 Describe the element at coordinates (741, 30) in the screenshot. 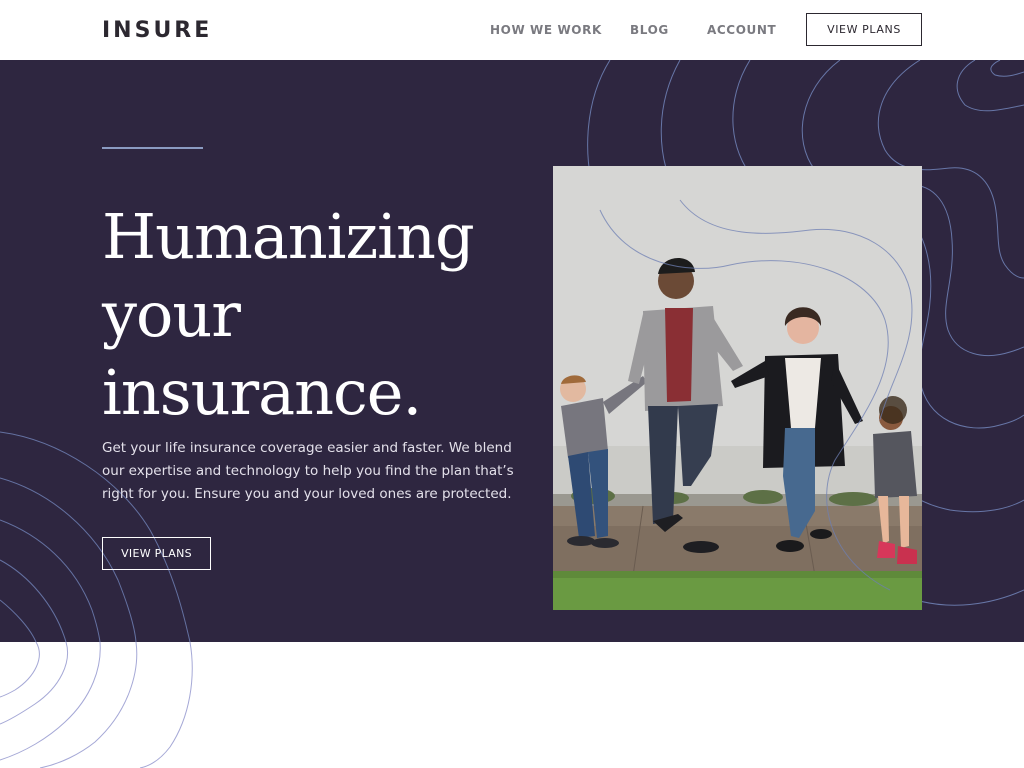

I see `nav-link-account: ACCOUNT` at that location.